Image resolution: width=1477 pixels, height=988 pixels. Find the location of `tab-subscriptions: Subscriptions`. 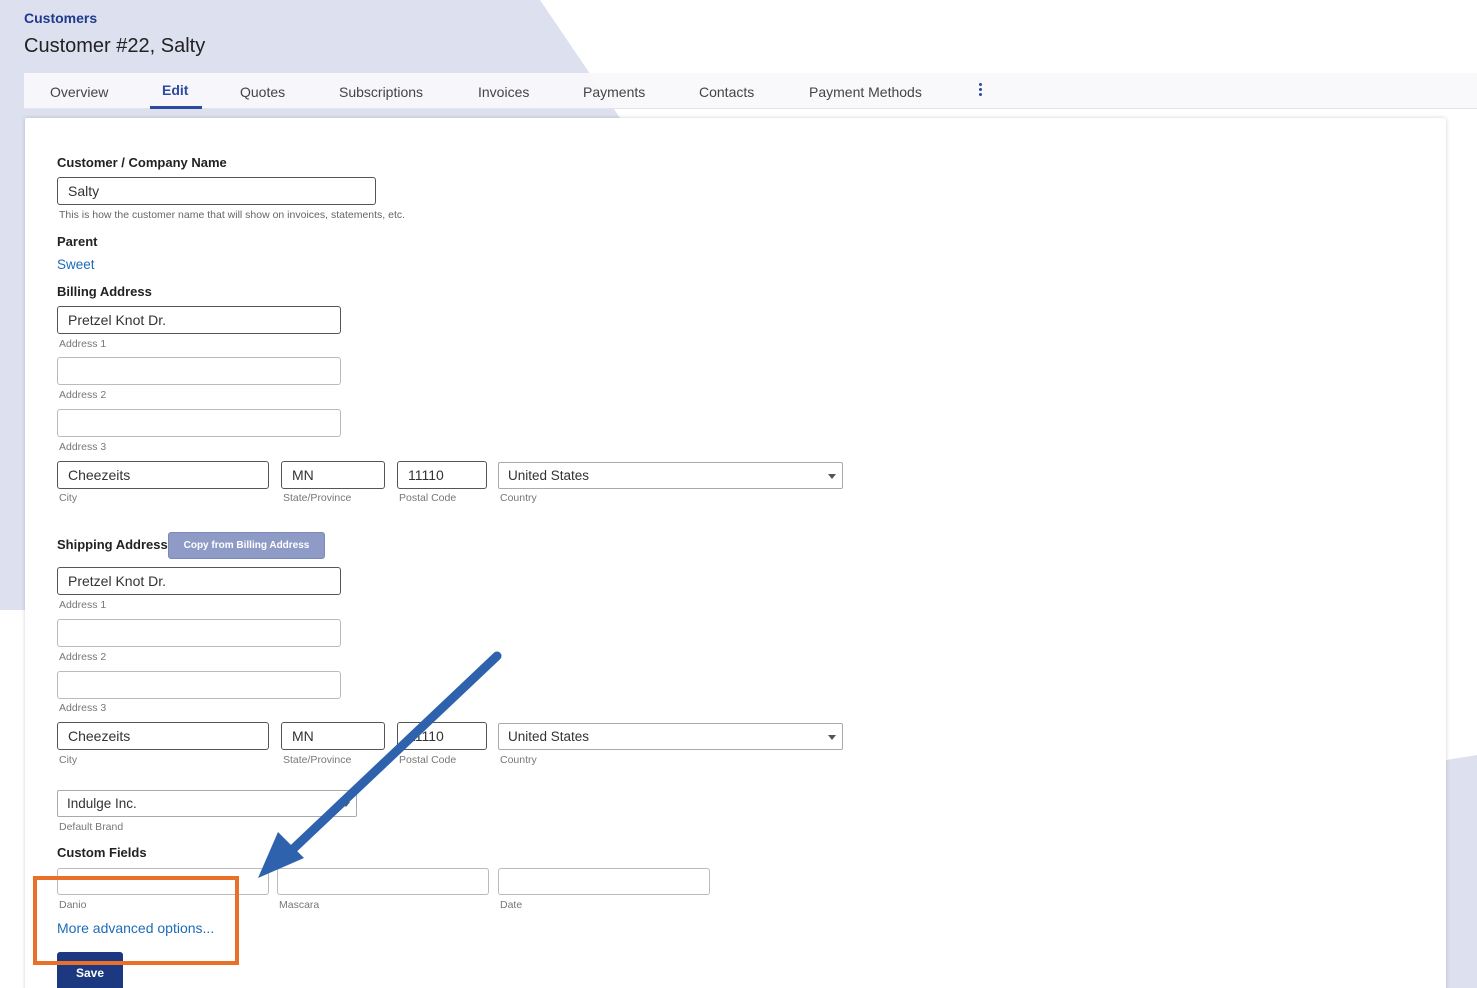

tab-subscriptions: Subscriptions is located at coordinates (381, 91).